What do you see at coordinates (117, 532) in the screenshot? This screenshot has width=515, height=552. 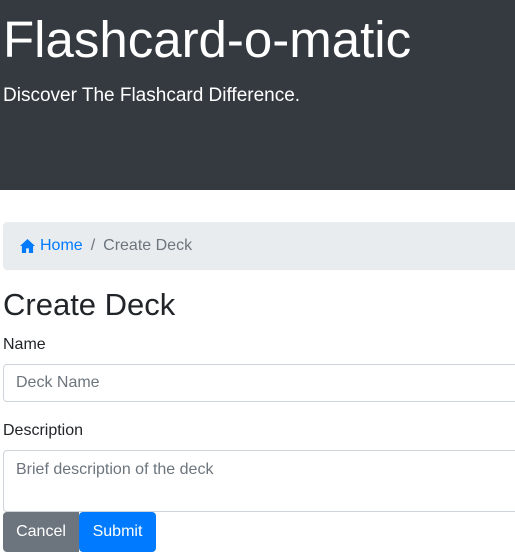 I see `submit-button: Submit` at bounding box center [117, 532].